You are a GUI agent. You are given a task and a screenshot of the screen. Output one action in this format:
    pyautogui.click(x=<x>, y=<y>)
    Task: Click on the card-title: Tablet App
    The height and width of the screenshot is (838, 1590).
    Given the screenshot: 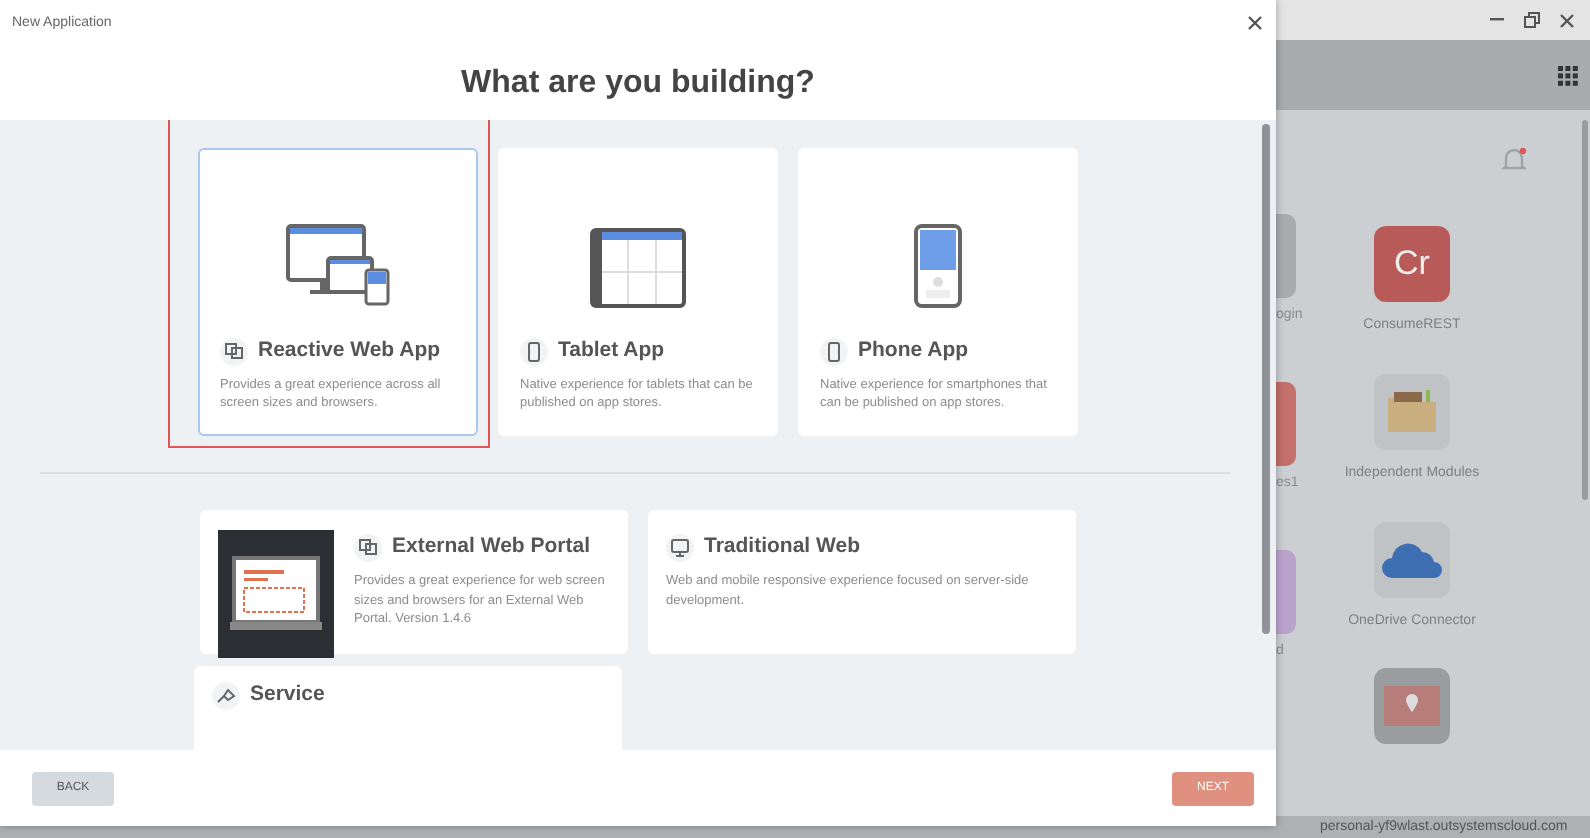 What is the action you would take?
    pyautogui.click(x=611, y=350)
    